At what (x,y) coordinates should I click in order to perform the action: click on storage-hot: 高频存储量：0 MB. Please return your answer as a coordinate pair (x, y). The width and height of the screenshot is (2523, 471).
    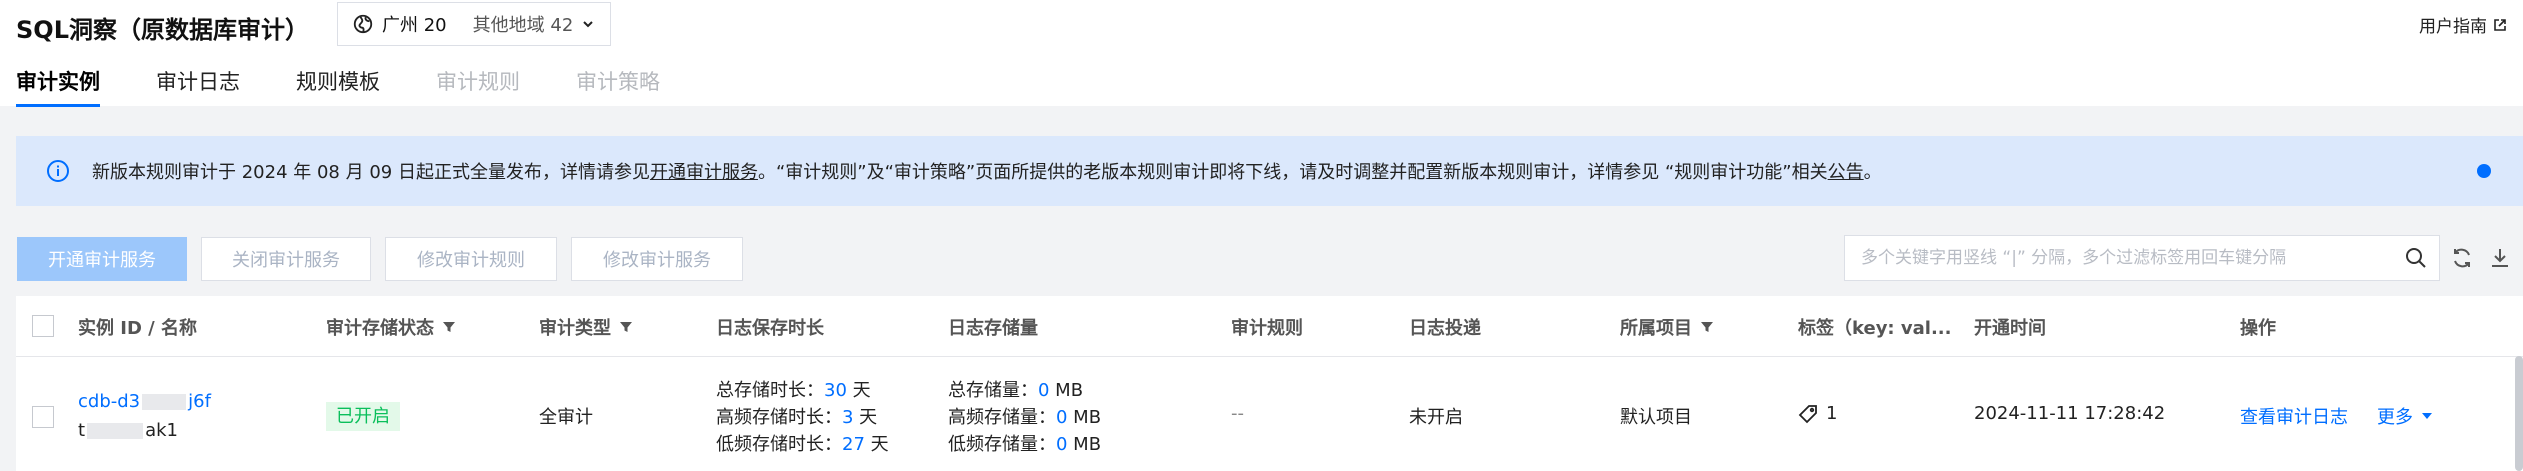
    Looking at the image, I should click on (1025, 417).